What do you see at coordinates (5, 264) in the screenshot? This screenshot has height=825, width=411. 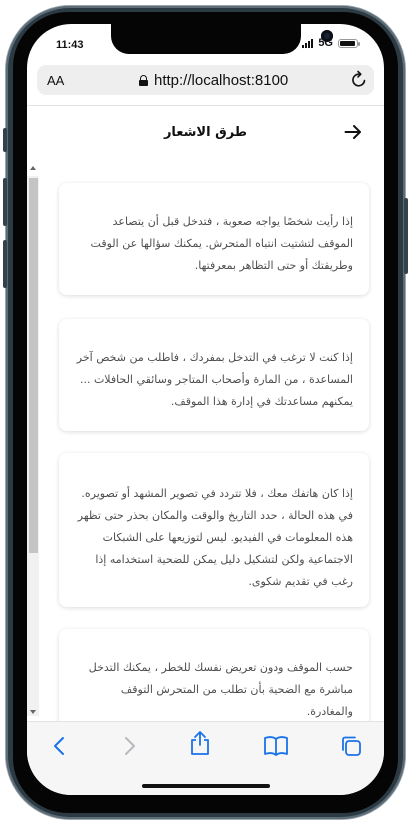 I see `volume-down-button` at bounding box center [5, 264].